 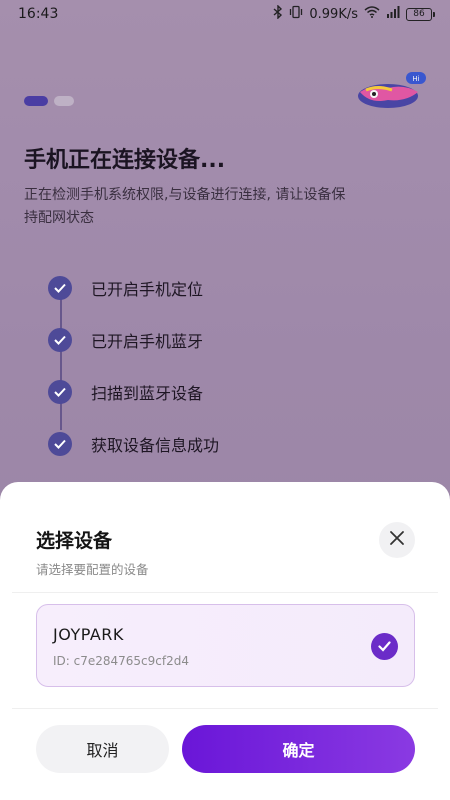 I want to click on cancel-button: 取消, so click(x=102, y=749).